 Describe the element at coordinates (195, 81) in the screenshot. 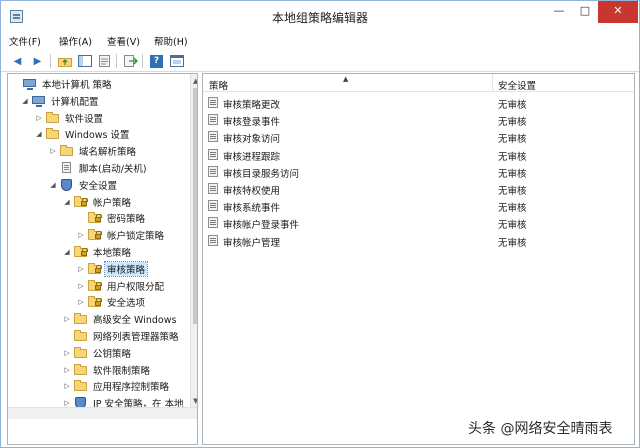

I see `scroll-up-icon: ▲` at that location.